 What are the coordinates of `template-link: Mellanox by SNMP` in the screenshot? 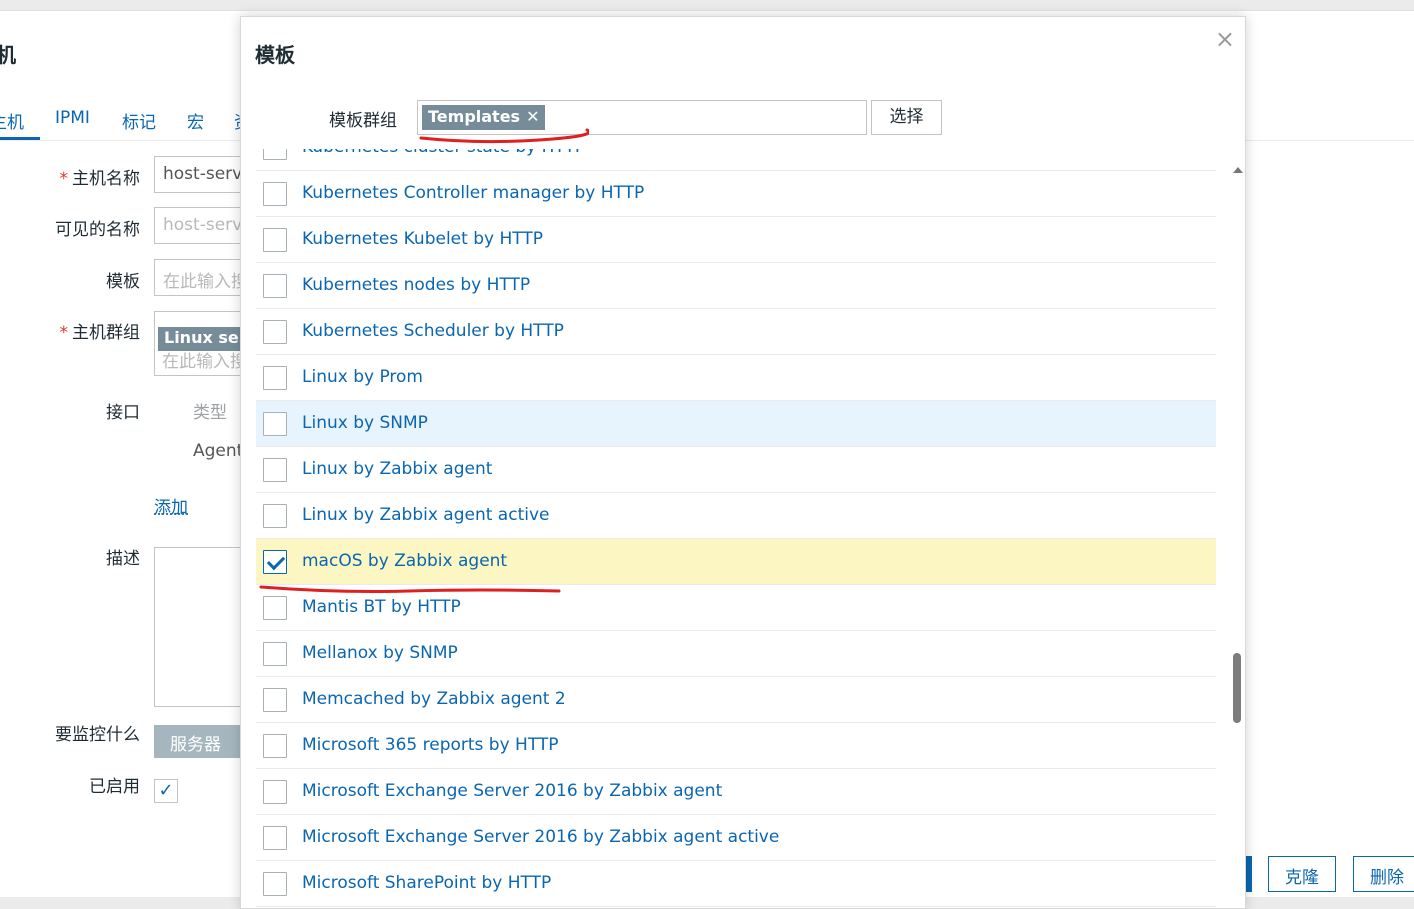 It's located at (380, 653).